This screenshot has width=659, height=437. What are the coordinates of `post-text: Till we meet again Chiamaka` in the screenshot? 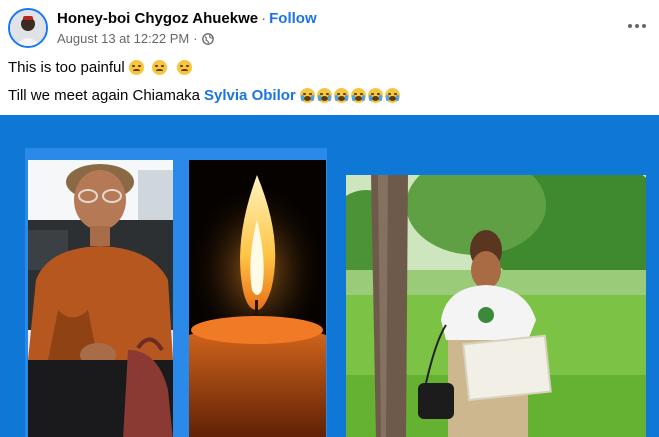 It's located at (104, 95).